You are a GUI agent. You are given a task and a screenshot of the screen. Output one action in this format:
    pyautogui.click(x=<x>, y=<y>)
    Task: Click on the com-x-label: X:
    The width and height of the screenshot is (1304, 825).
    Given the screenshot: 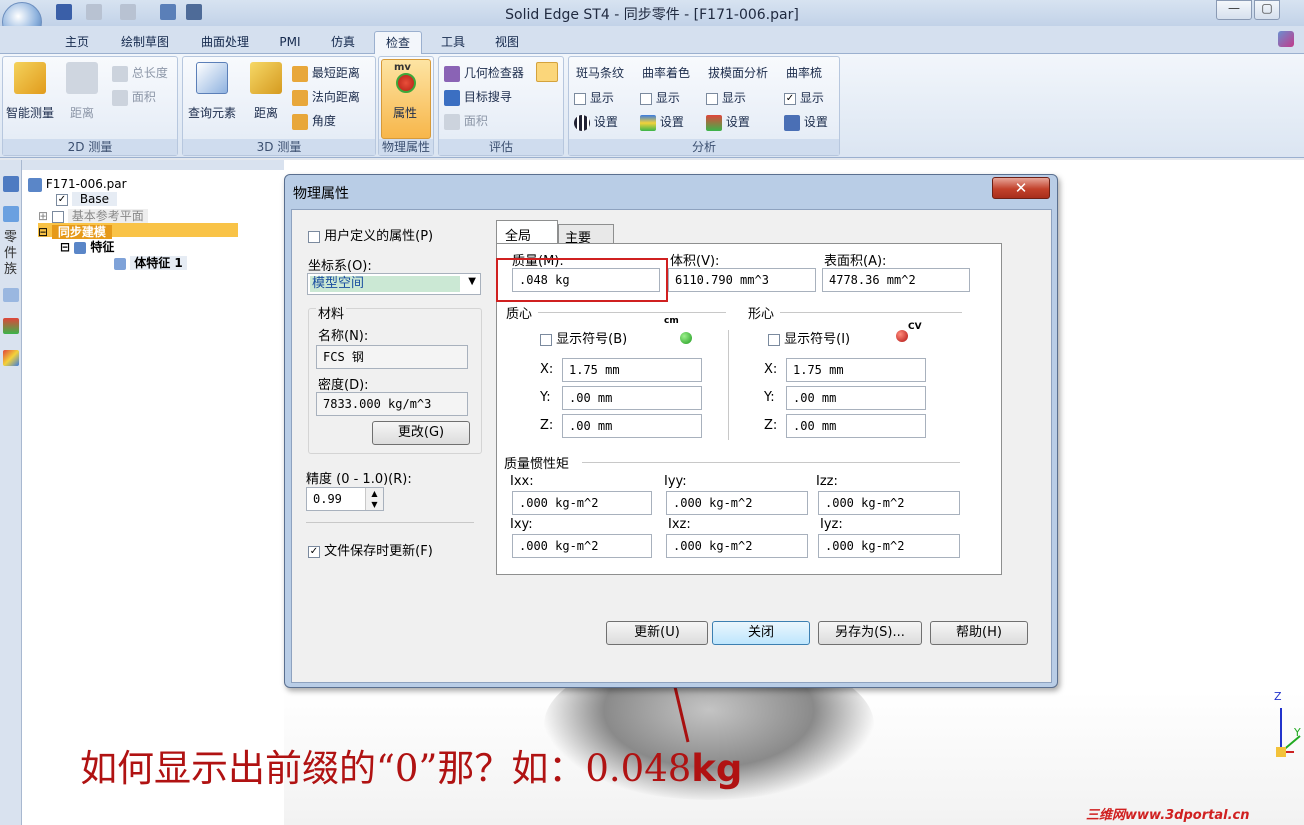 What is the action you would take?
    pyautogui.click(x=547, y=369)
    